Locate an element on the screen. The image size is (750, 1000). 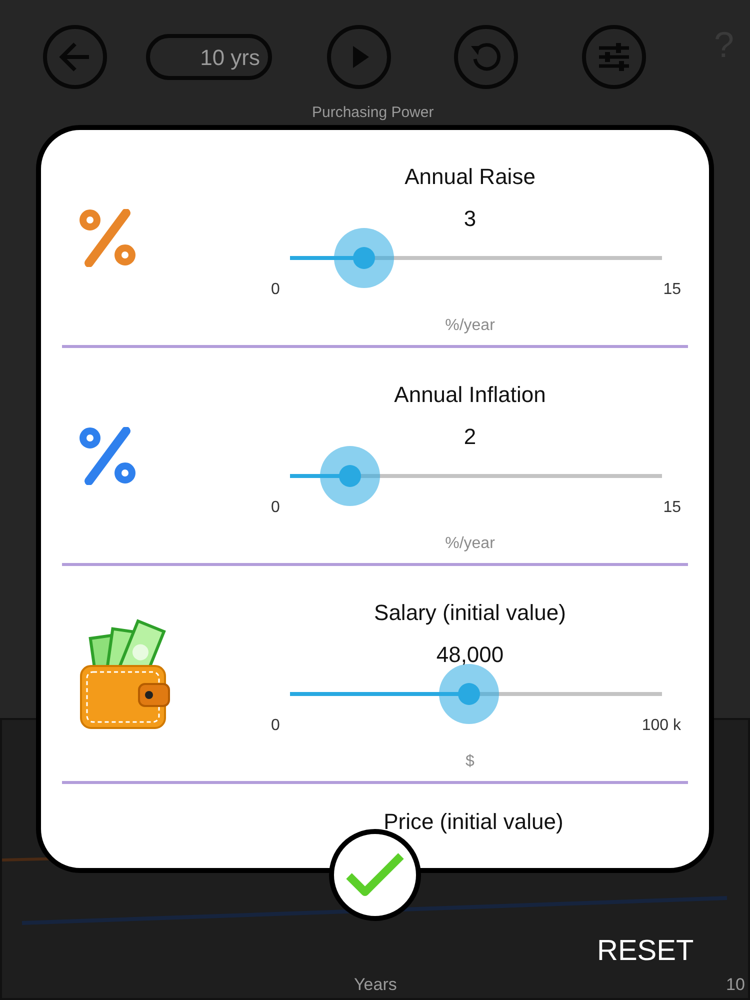
setting-title: Salary (initial value) is located at coordinates (470, 613).